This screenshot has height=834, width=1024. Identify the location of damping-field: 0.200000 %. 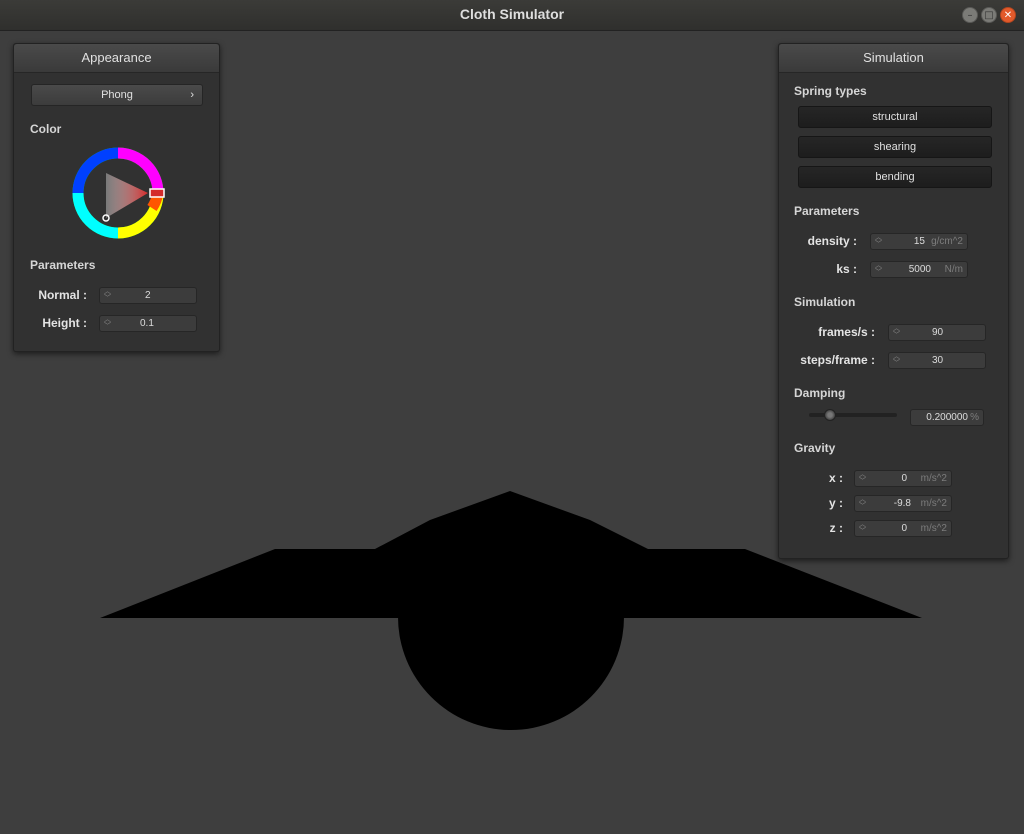
(947, 417).